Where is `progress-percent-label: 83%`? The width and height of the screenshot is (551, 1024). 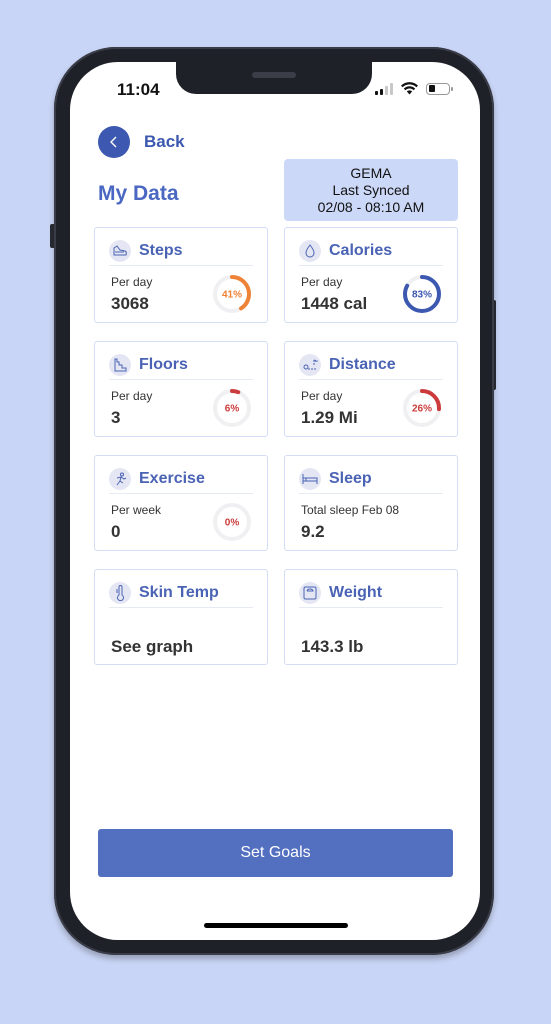 progress-percent-label: 83% is located at coordinates (422, 295).